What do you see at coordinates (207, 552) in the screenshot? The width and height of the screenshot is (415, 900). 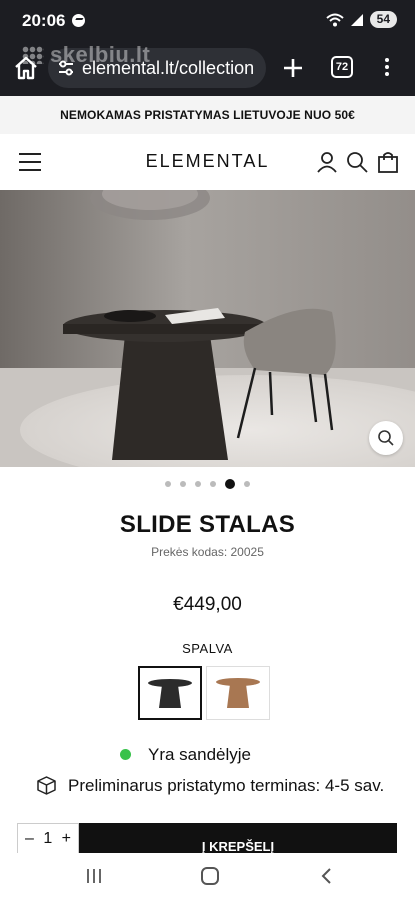 I see `product-code: Prekės kodas: 20025` at bounding box center [207, 552].